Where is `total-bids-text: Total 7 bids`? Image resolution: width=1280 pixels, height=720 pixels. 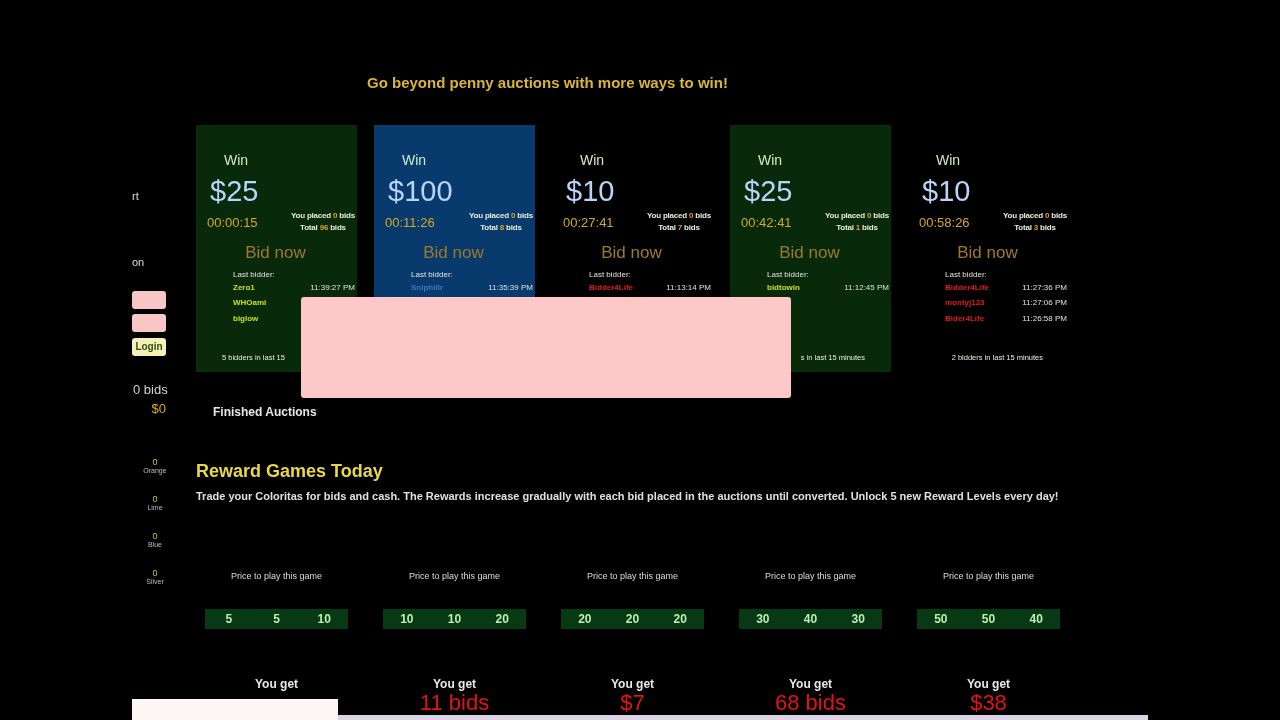
total-bids-text: Total 7 bids is located at coordinates (679, 228).